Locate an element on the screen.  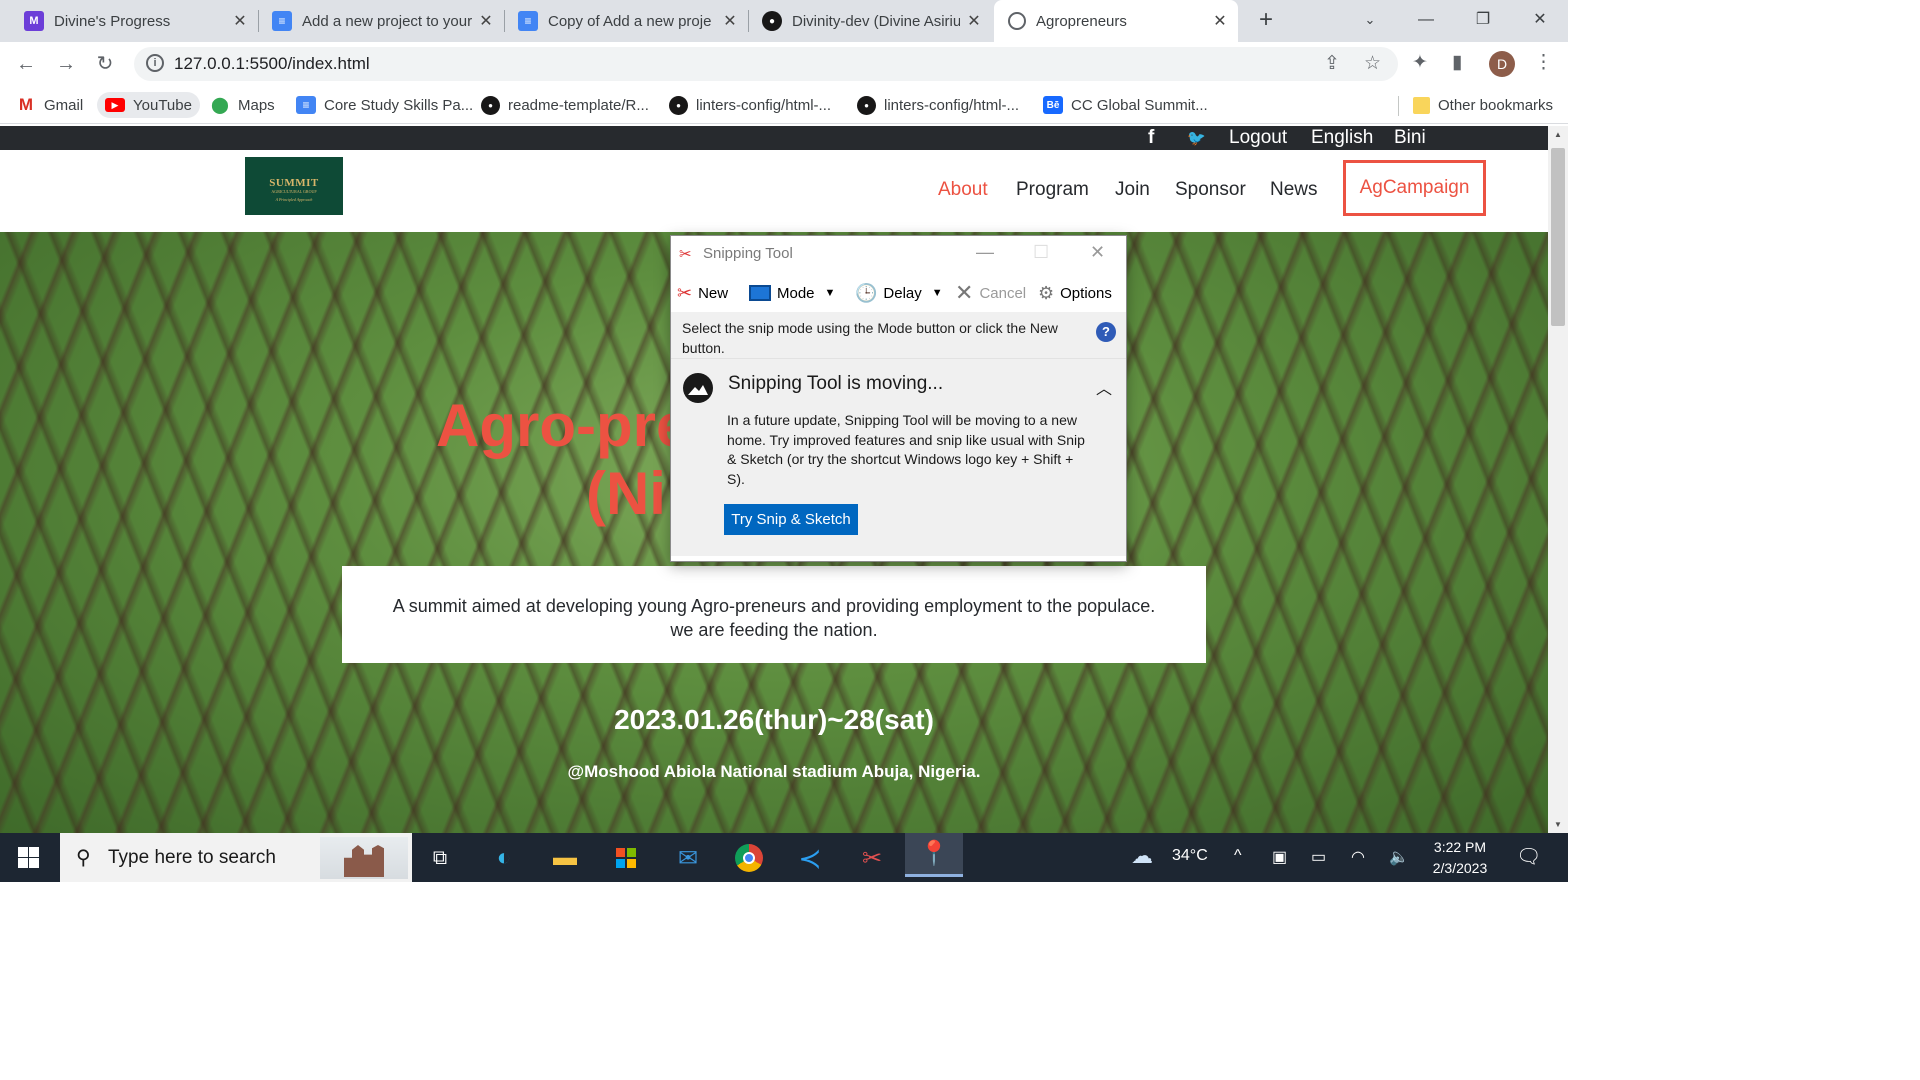
logout-link: Logout is located at coordinates (1258, 138).